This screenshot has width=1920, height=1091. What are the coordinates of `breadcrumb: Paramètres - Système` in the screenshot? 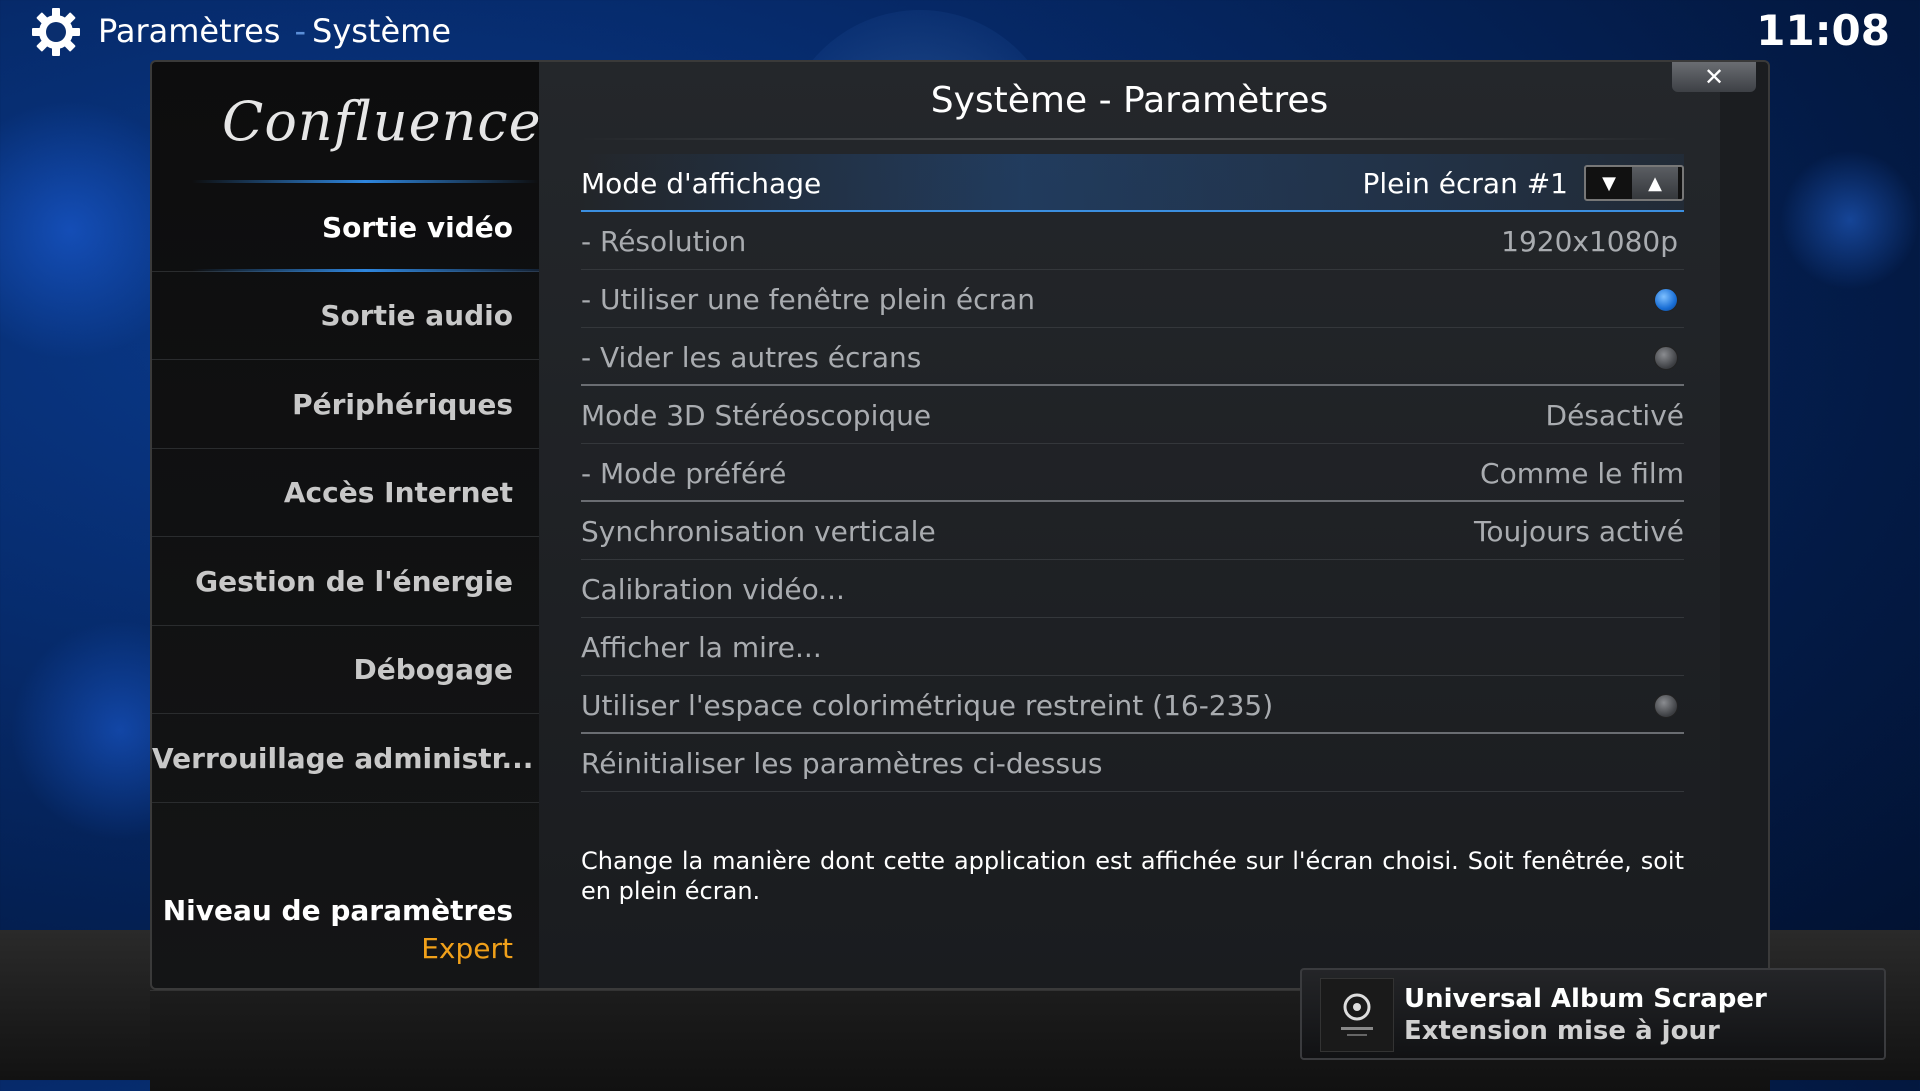 It's located at (274, 31).